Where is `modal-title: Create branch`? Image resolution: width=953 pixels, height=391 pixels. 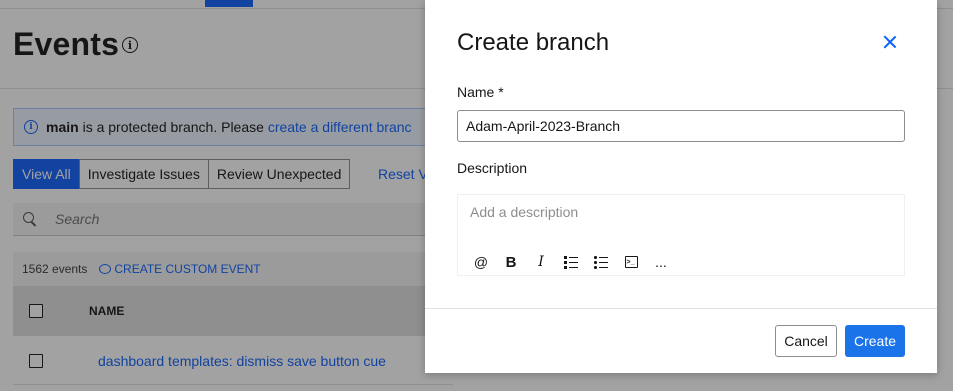
modal-title: Create branch is located at coordinates (533, 42).